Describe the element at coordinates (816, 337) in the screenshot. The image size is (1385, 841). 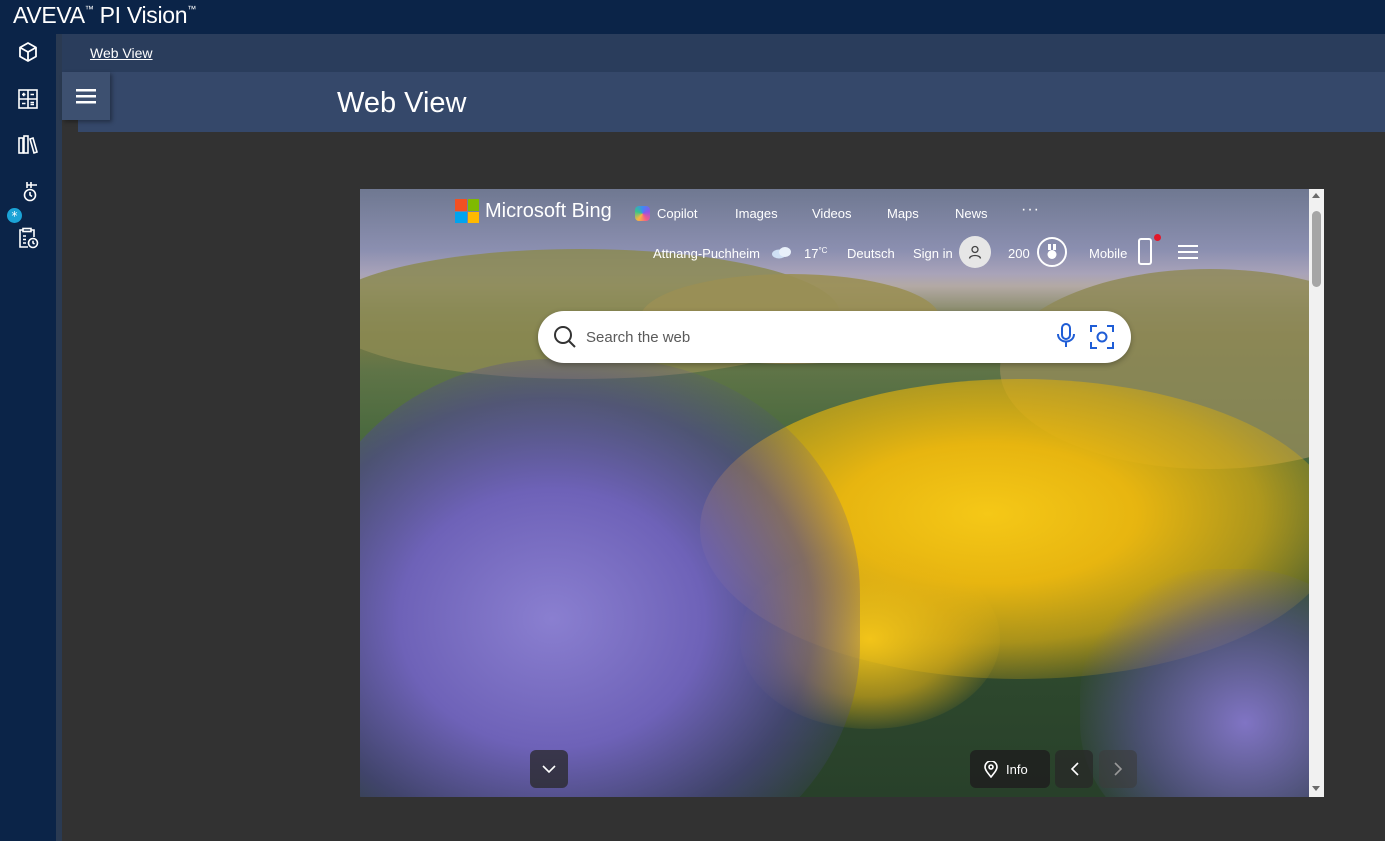
I see `search-input` at that location.